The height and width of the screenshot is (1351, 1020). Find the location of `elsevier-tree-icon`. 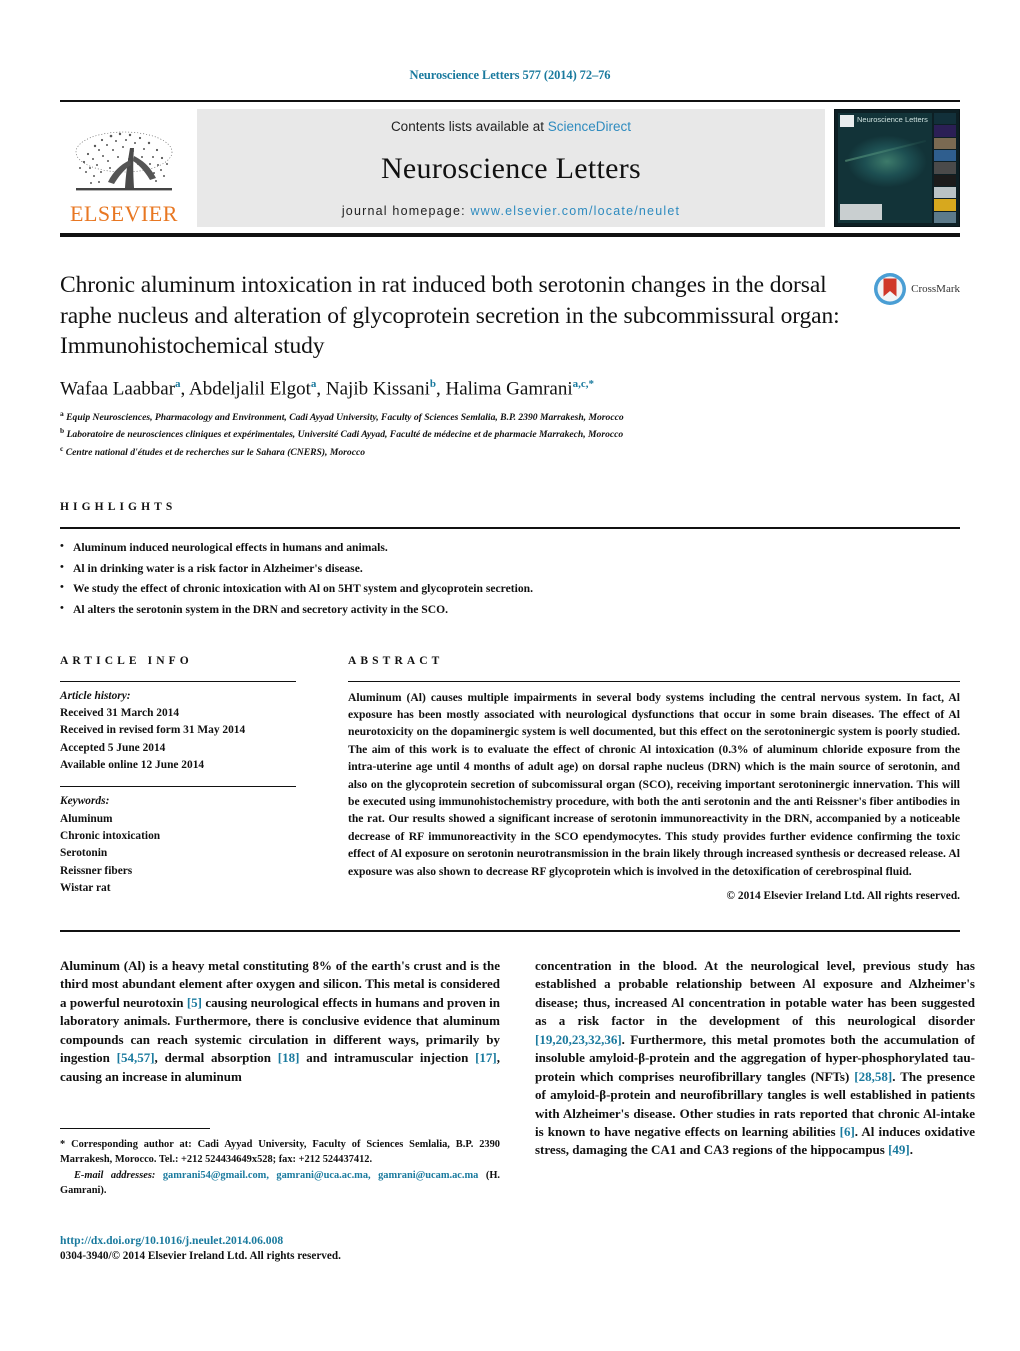

elsevier-tree-icon is located at coordinates (124, 161).